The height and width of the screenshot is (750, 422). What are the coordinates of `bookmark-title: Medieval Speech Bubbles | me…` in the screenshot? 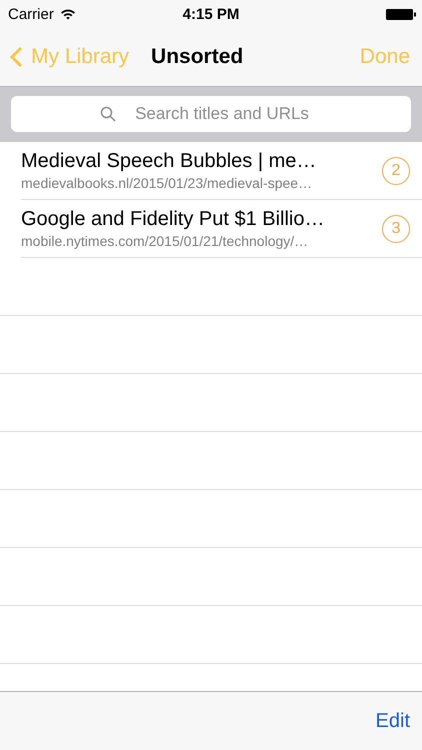 It's located at (169, 161).